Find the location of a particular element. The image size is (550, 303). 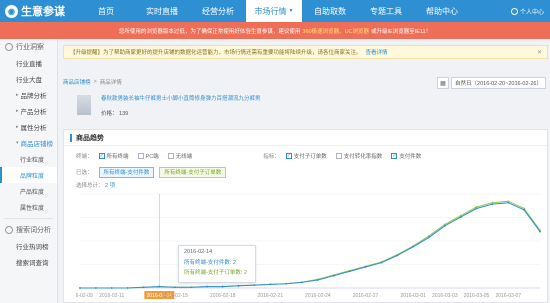

sidebar-item-attribute: ▸ 属性分析 is located at coordinates (28, 127).